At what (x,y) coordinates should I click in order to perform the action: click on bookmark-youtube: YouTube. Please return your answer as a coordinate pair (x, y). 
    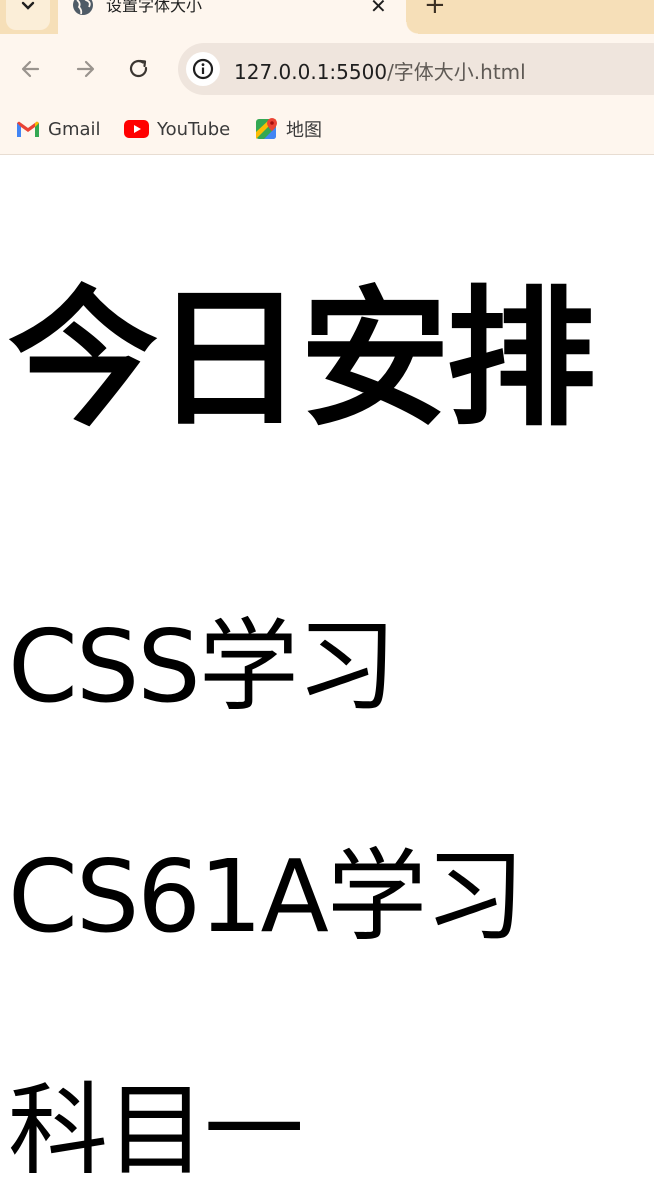
    Looking at the image, I should click on (177, 129).